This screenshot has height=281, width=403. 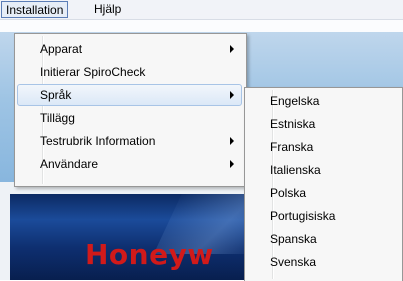 What do you see at coordinates (201, 10) in the screenshot?
I see `menubar: Installation Hjälp` at bounding box center [201, 10].